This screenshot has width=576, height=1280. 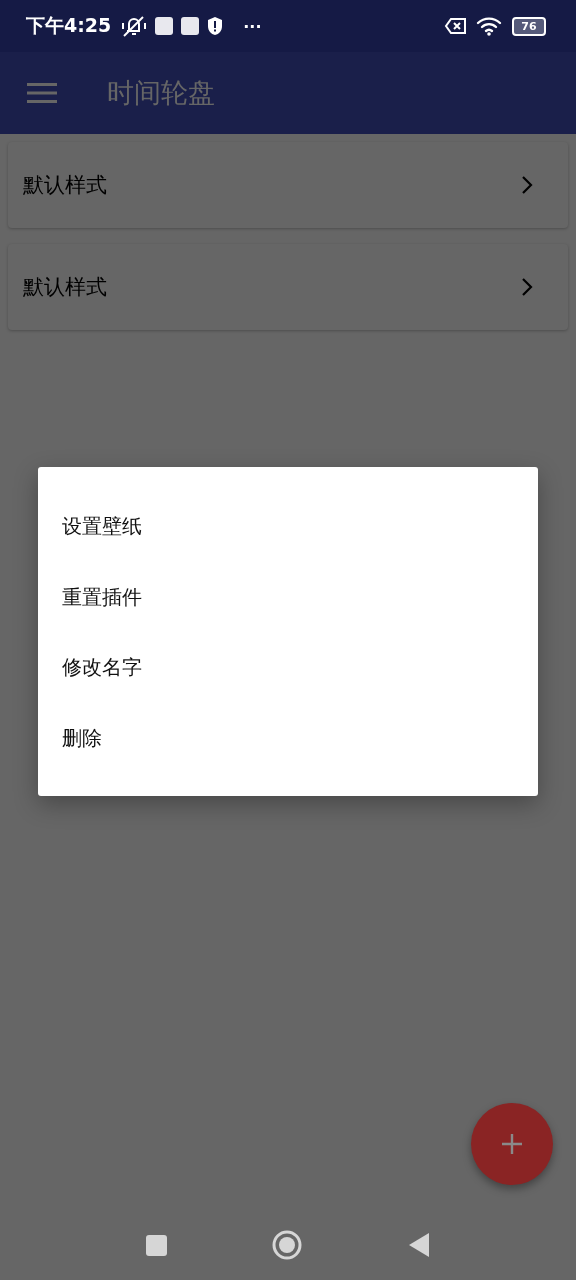 I want to click on shield-icon, so click(x=215, y=26).